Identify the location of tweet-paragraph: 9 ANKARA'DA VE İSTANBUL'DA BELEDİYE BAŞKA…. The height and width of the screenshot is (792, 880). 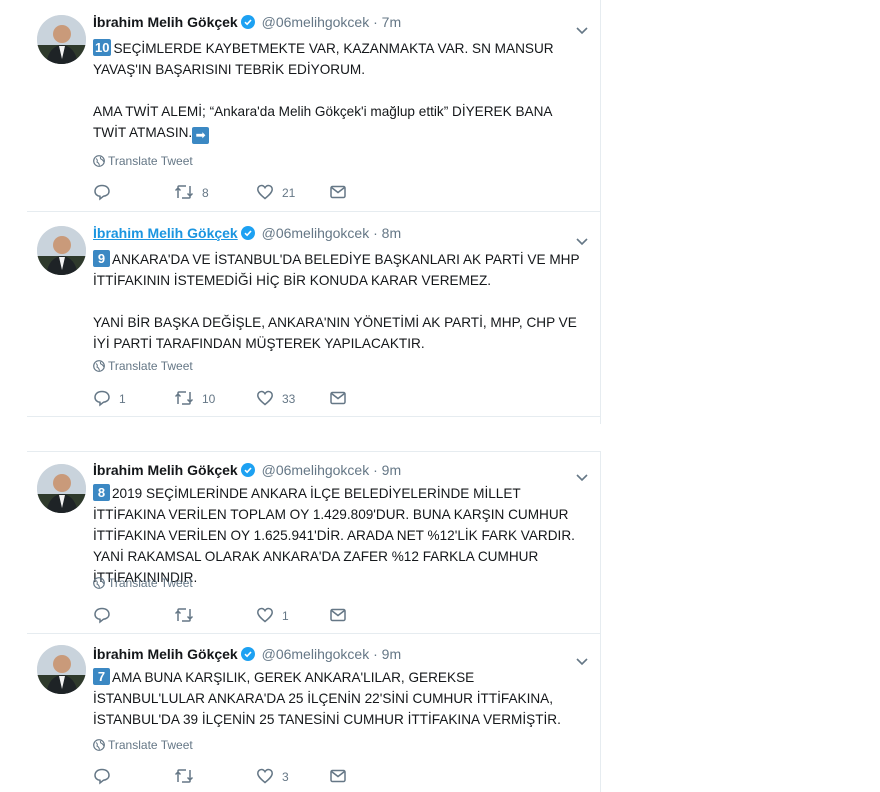
(336, 269).